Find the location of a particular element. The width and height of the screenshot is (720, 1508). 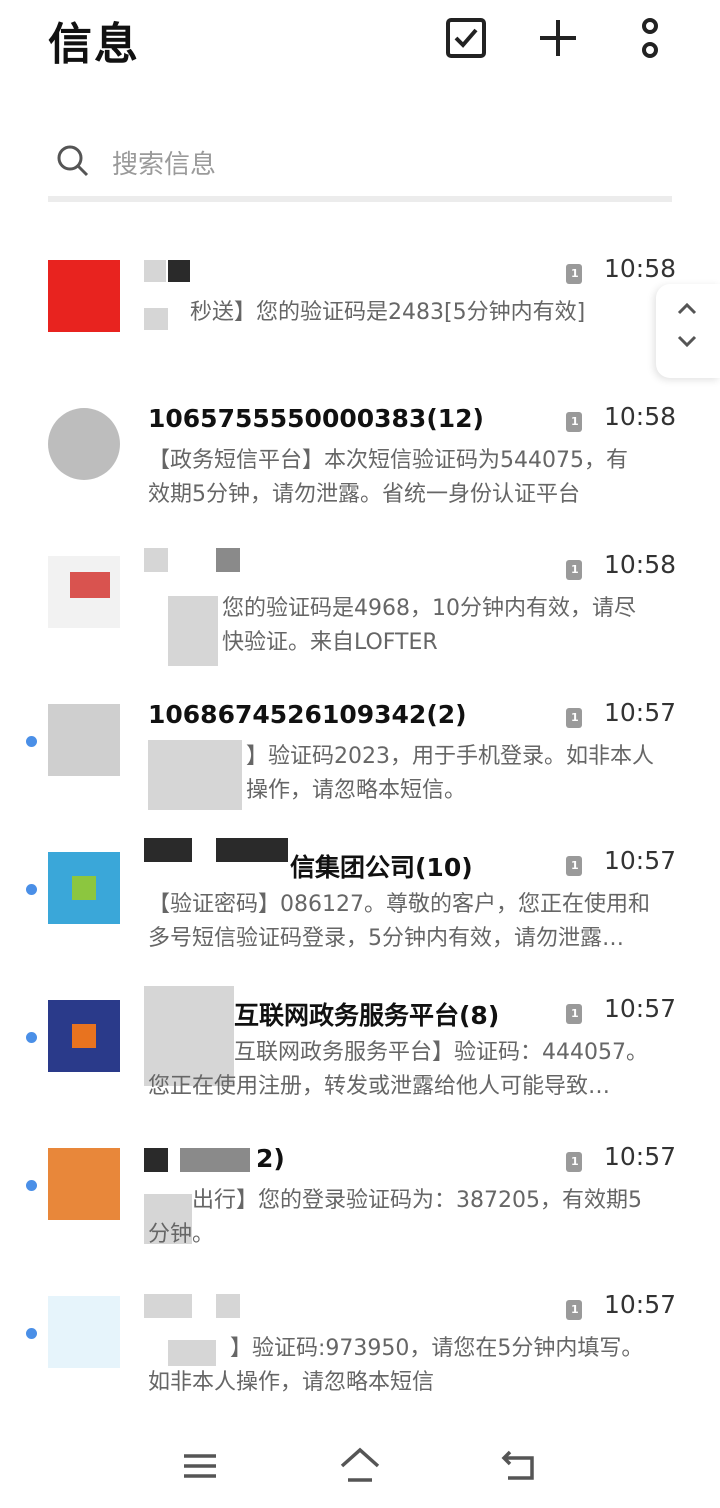

search-bar: 搜索信息 is located at coordinates (360, 165).